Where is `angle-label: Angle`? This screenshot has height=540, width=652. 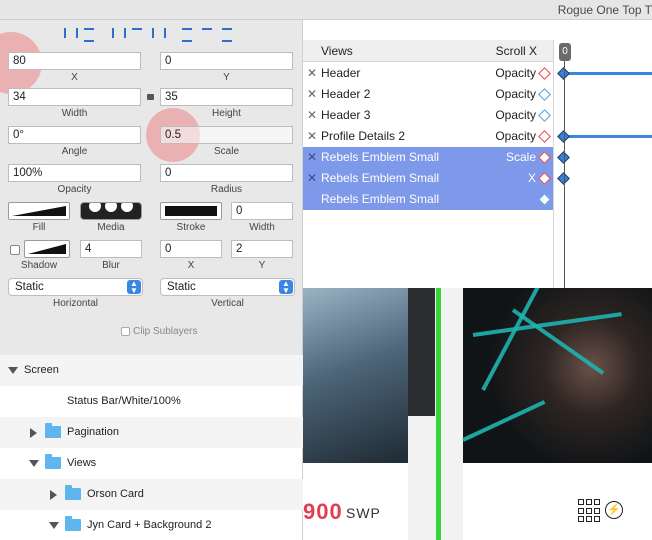
angle-label: Angle is located at coordinates (74, 151).